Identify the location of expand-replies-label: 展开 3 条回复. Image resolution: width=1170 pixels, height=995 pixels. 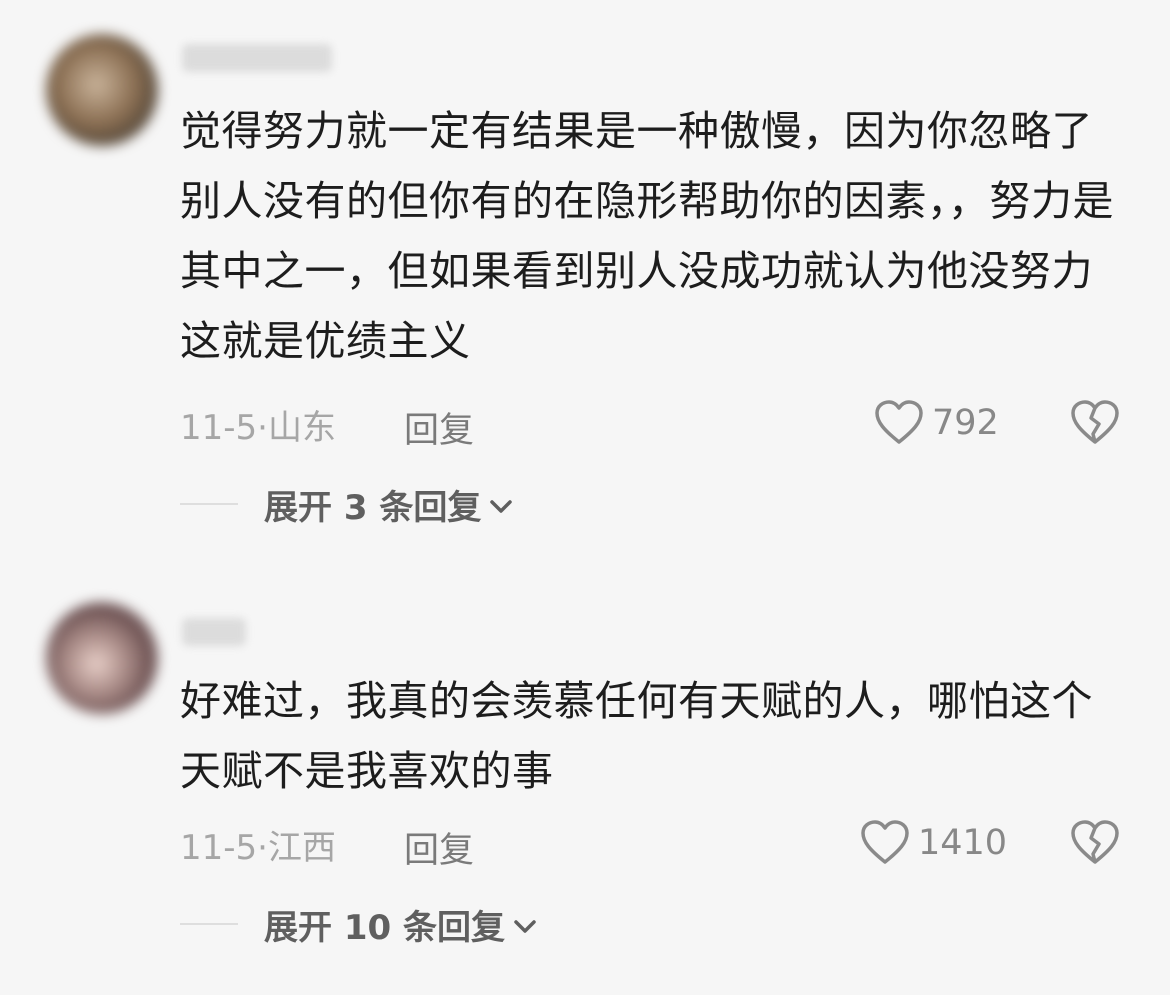
(373, 507).